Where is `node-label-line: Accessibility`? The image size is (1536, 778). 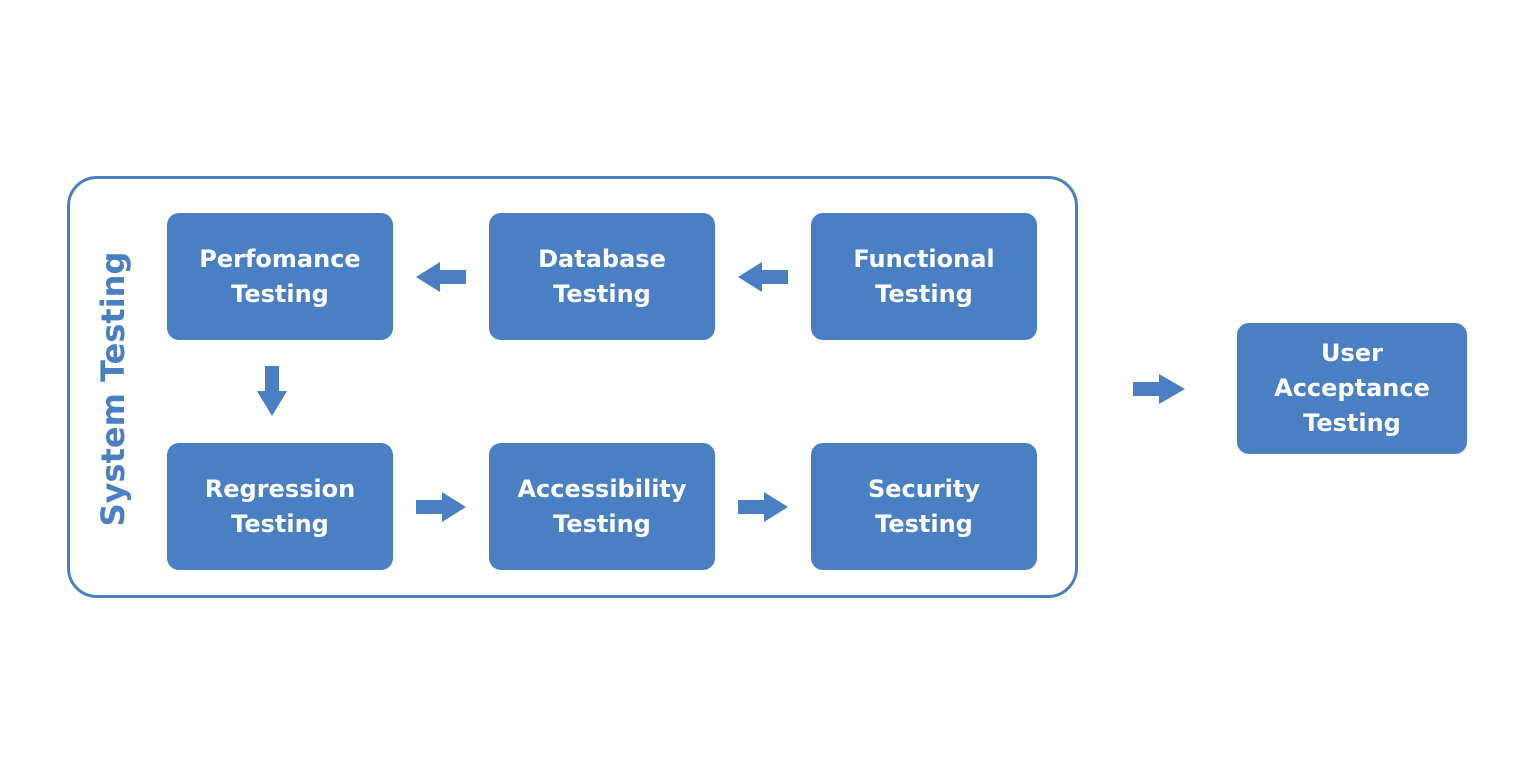 node-label-line: Accessibility is located at coordinates (602, 488).